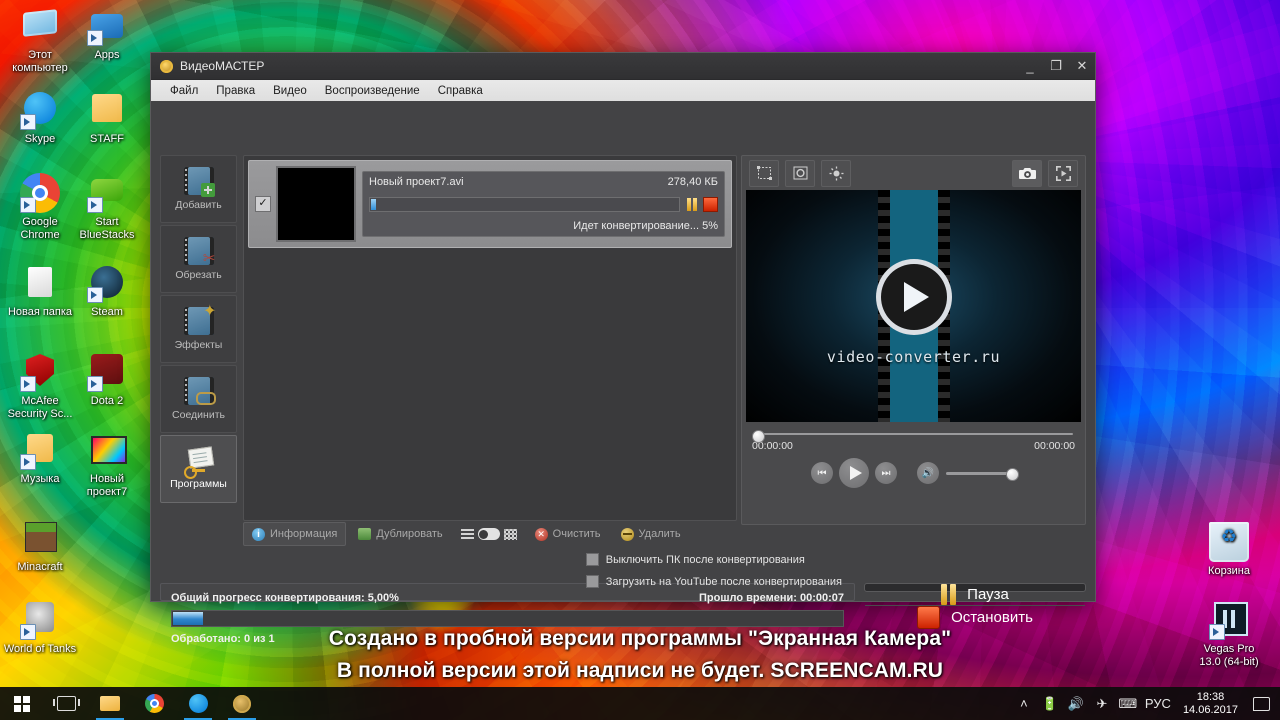 This screenshot has height=720, width=1280. I want to click on fullscreen-icon, so click(1063, 173).